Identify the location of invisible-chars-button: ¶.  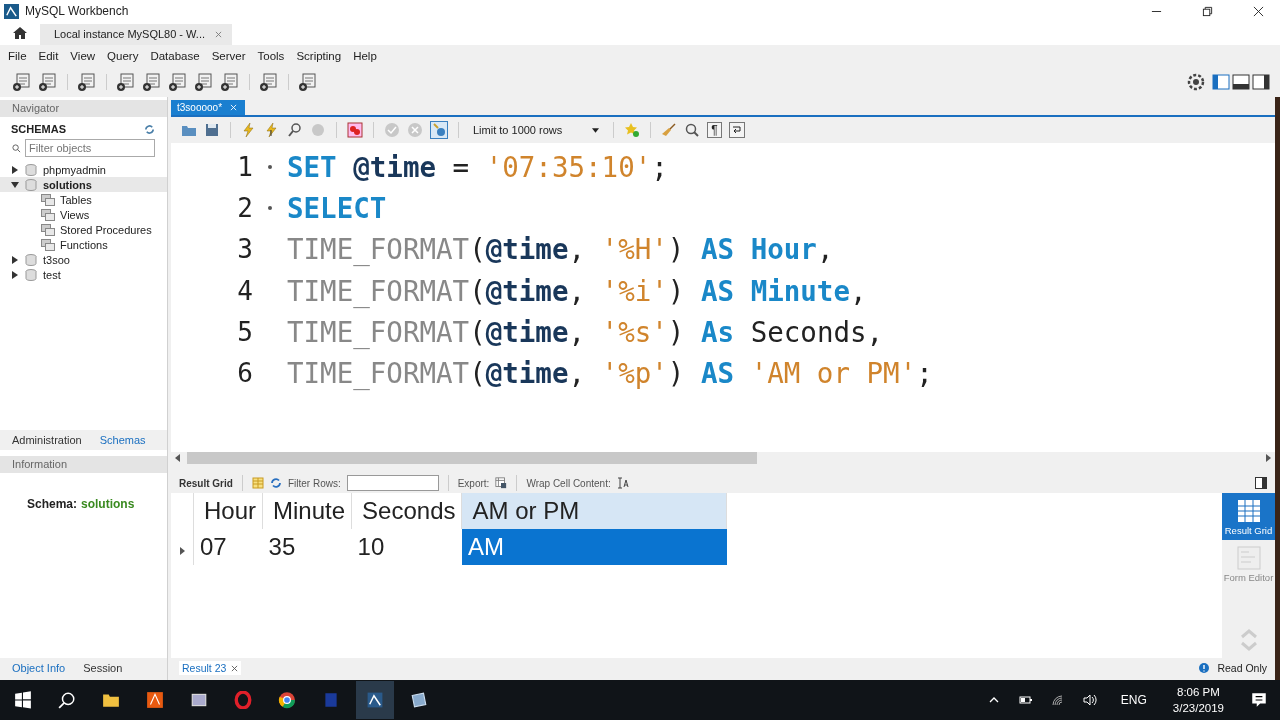
(714, 130).